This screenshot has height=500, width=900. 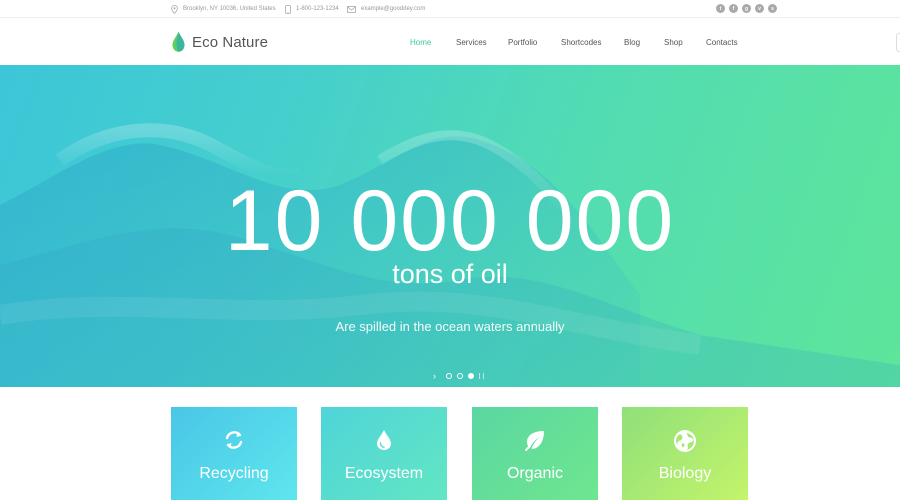 What do you see at coordinates (759, 8) in the screenshot?
I see `vimeo-icon: v` at bounding box center [759, 8].